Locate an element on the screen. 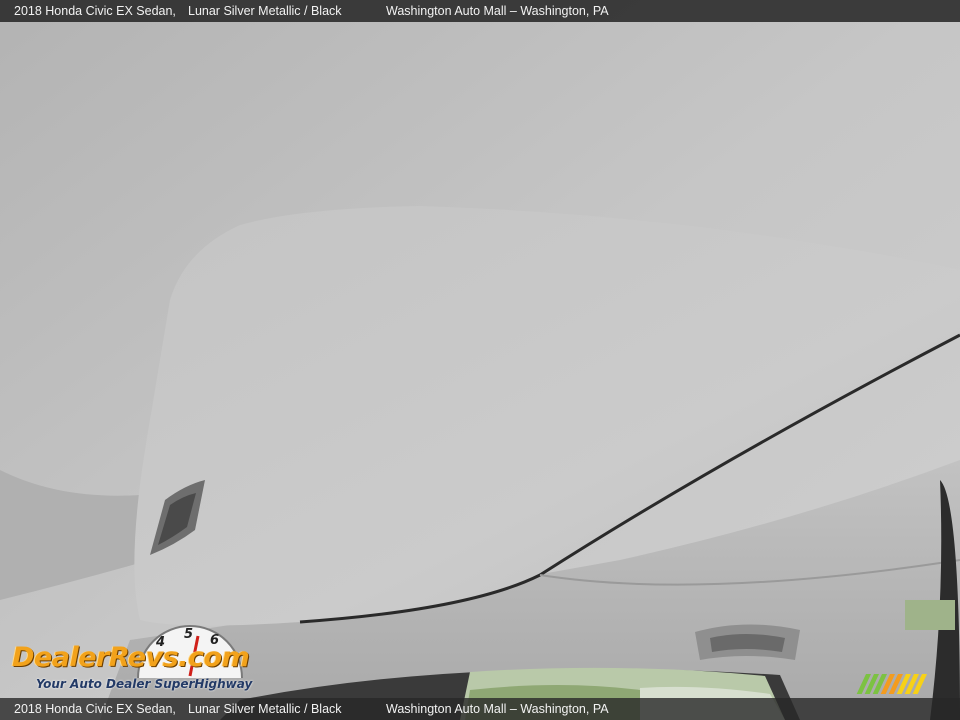  dealerrevs-logo: DealerRevs.com is located at coordinates (131, 657).